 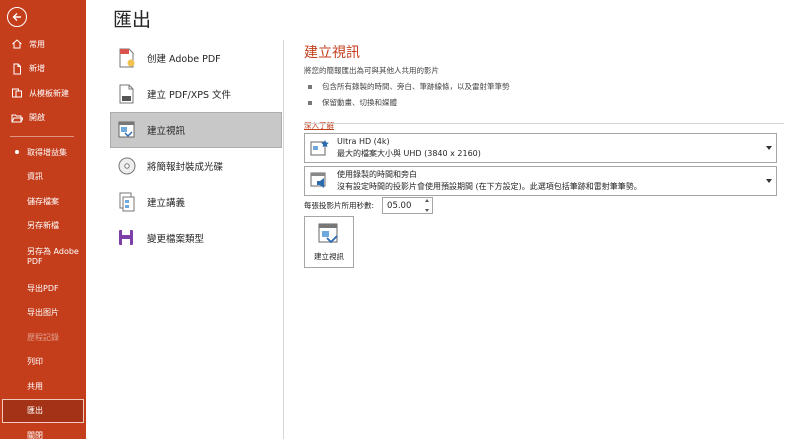 I want to click on quality-dropdown: Ultra HD (4k) 最大的檔案大小與 UHD (3840 x 2160), so click(x=540, y=148).